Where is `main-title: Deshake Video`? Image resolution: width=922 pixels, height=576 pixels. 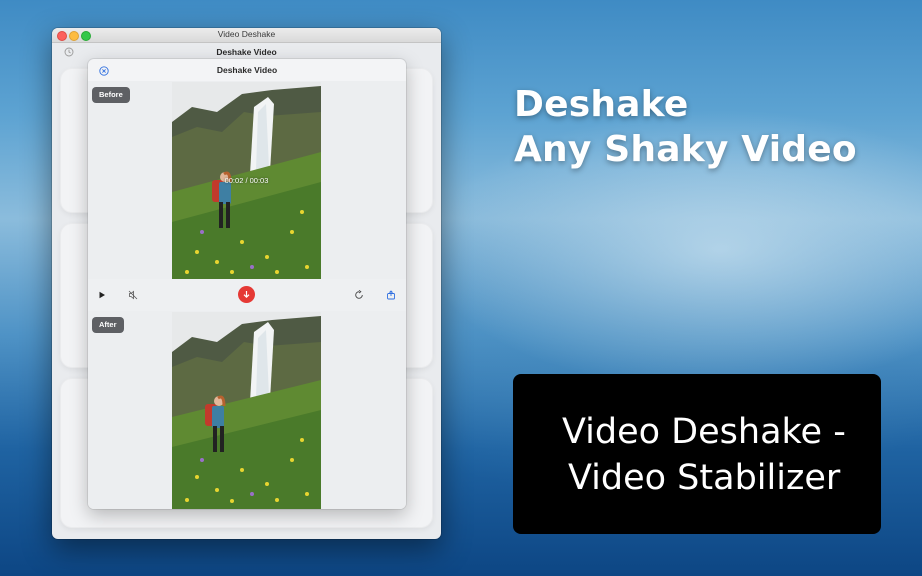
main-title: Deshake Video is located at coordinates (246, 52).